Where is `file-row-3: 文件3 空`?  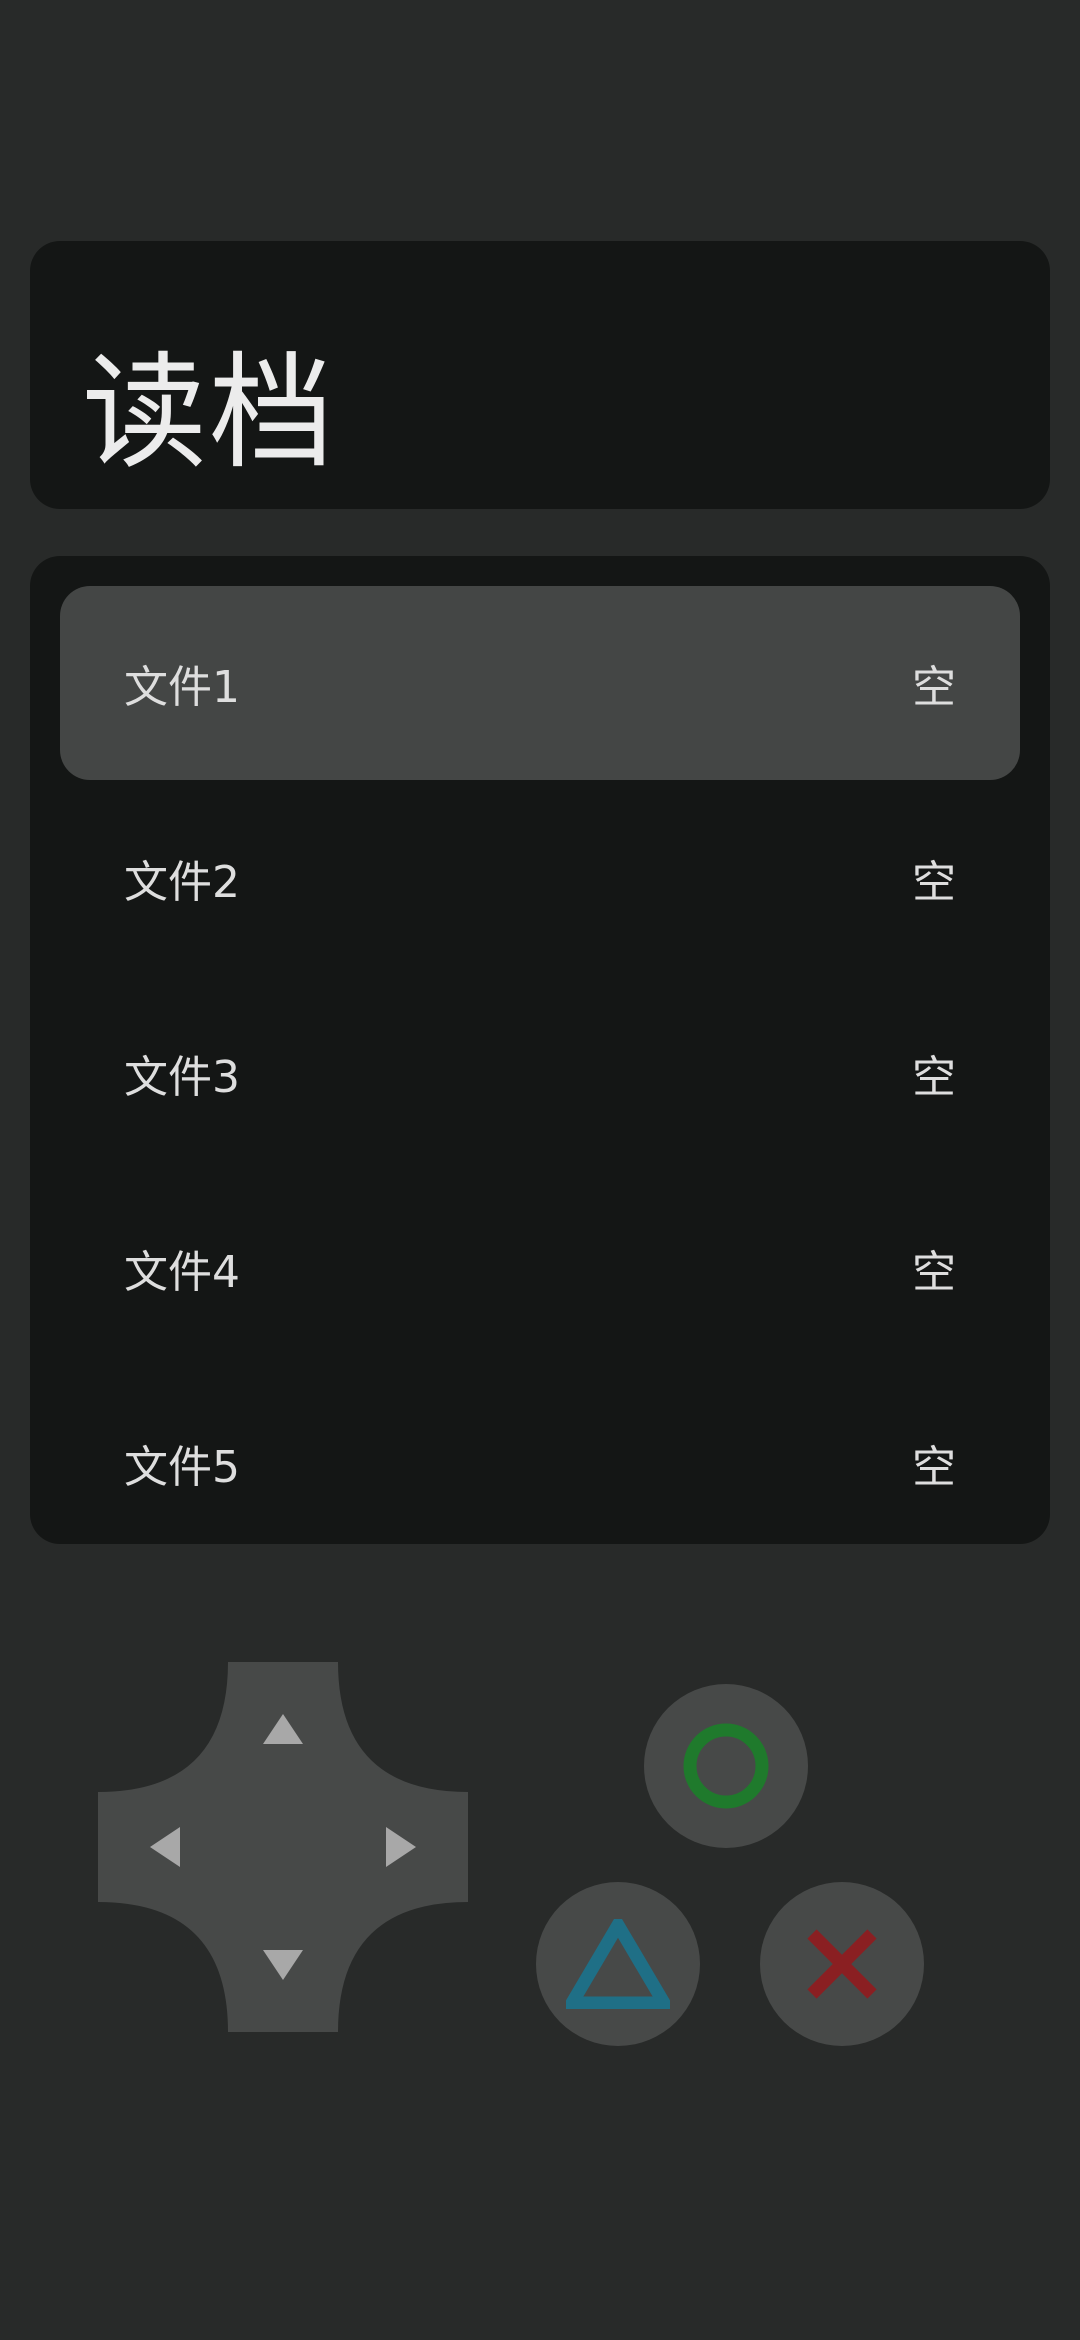 file-row-3: 文件3 空 is located at coordinates (540, 1073).